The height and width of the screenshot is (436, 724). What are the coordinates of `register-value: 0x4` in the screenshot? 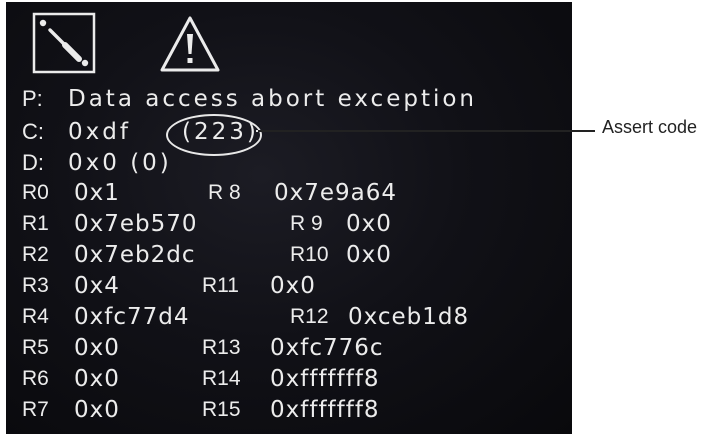 It's located at (97, 286).